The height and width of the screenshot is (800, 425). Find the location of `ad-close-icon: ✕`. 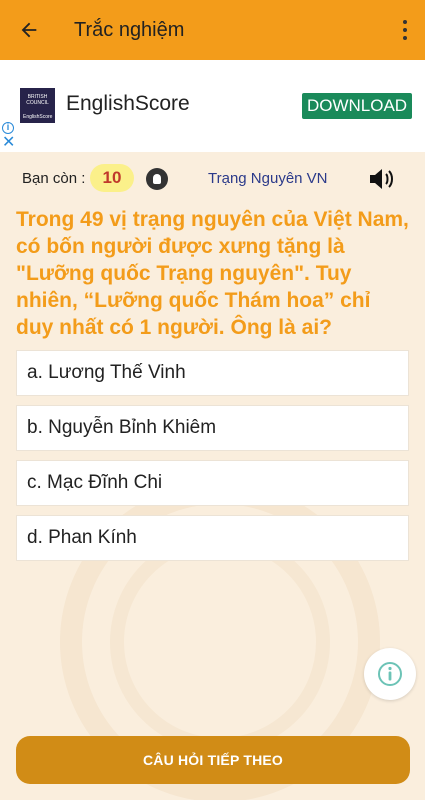

ad-close-icon: ✕ is located at coordinates (8, 143).